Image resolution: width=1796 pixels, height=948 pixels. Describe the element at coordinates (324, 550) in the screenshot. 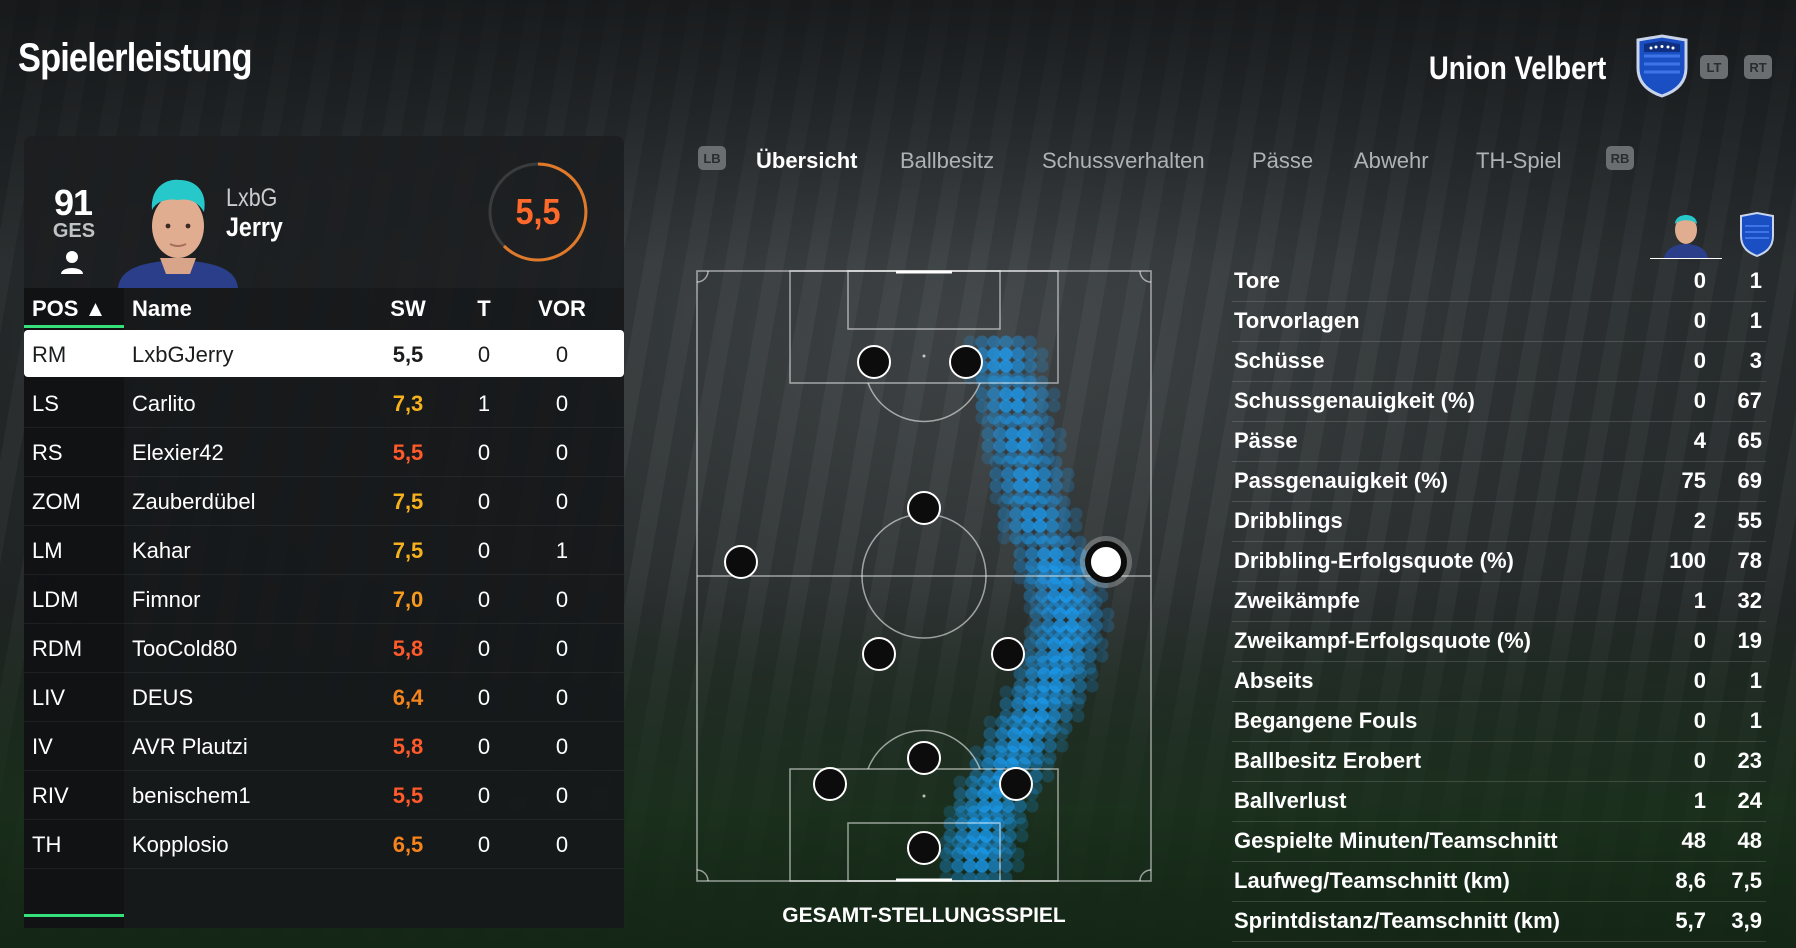

I see `table-row: LM Kahar 7,5 0 1` at that location.